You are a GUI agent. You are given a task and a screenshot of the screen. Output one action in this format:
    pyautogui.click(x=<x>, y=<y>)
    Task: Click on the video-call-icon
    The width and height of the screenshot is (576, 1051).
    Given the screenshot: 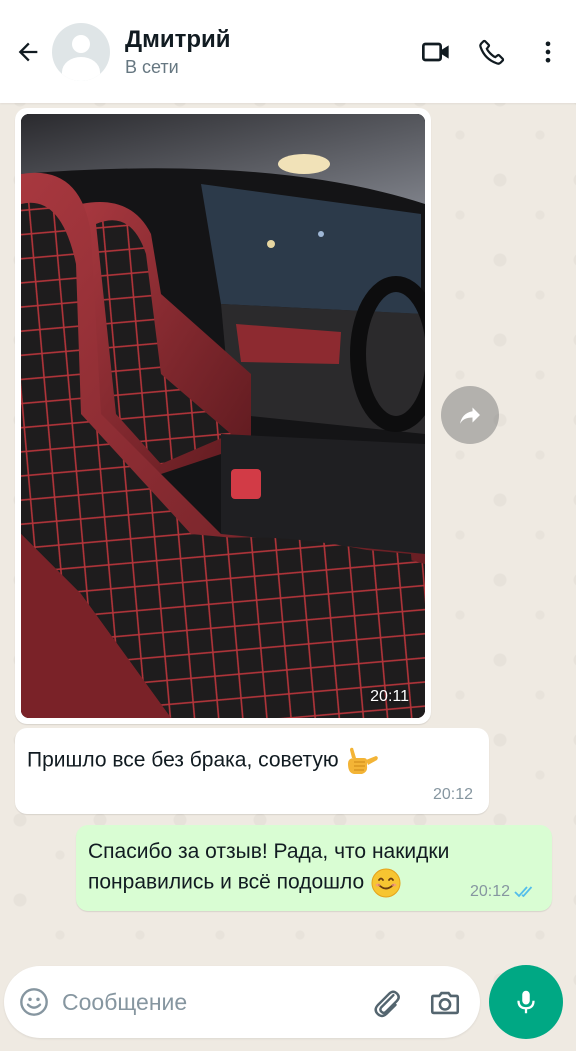 What is the action you would take?
    pyautogui.click(x=435, y=51)
    